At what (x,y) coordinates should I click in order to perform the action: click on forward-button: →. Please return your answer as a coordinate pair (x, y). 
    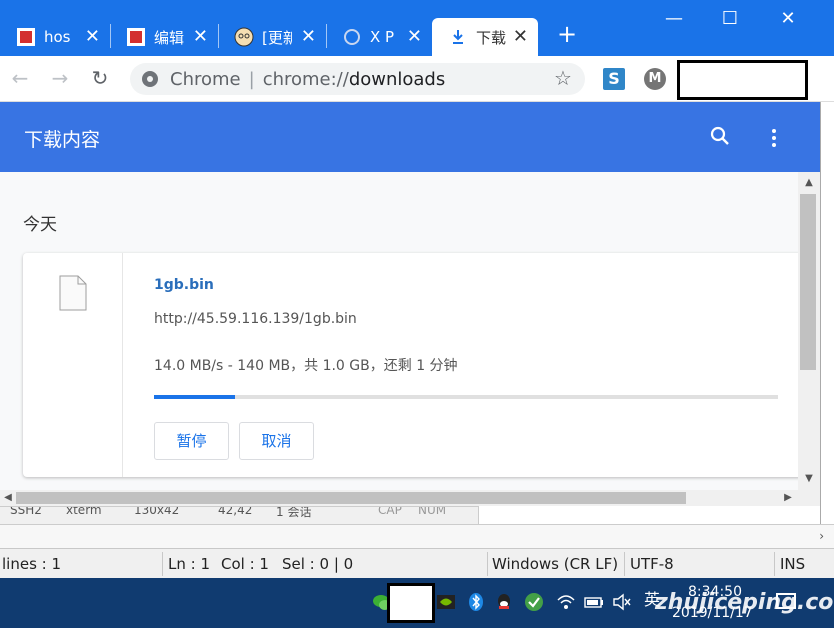
    Looking at the image, I should click on (60, 78).